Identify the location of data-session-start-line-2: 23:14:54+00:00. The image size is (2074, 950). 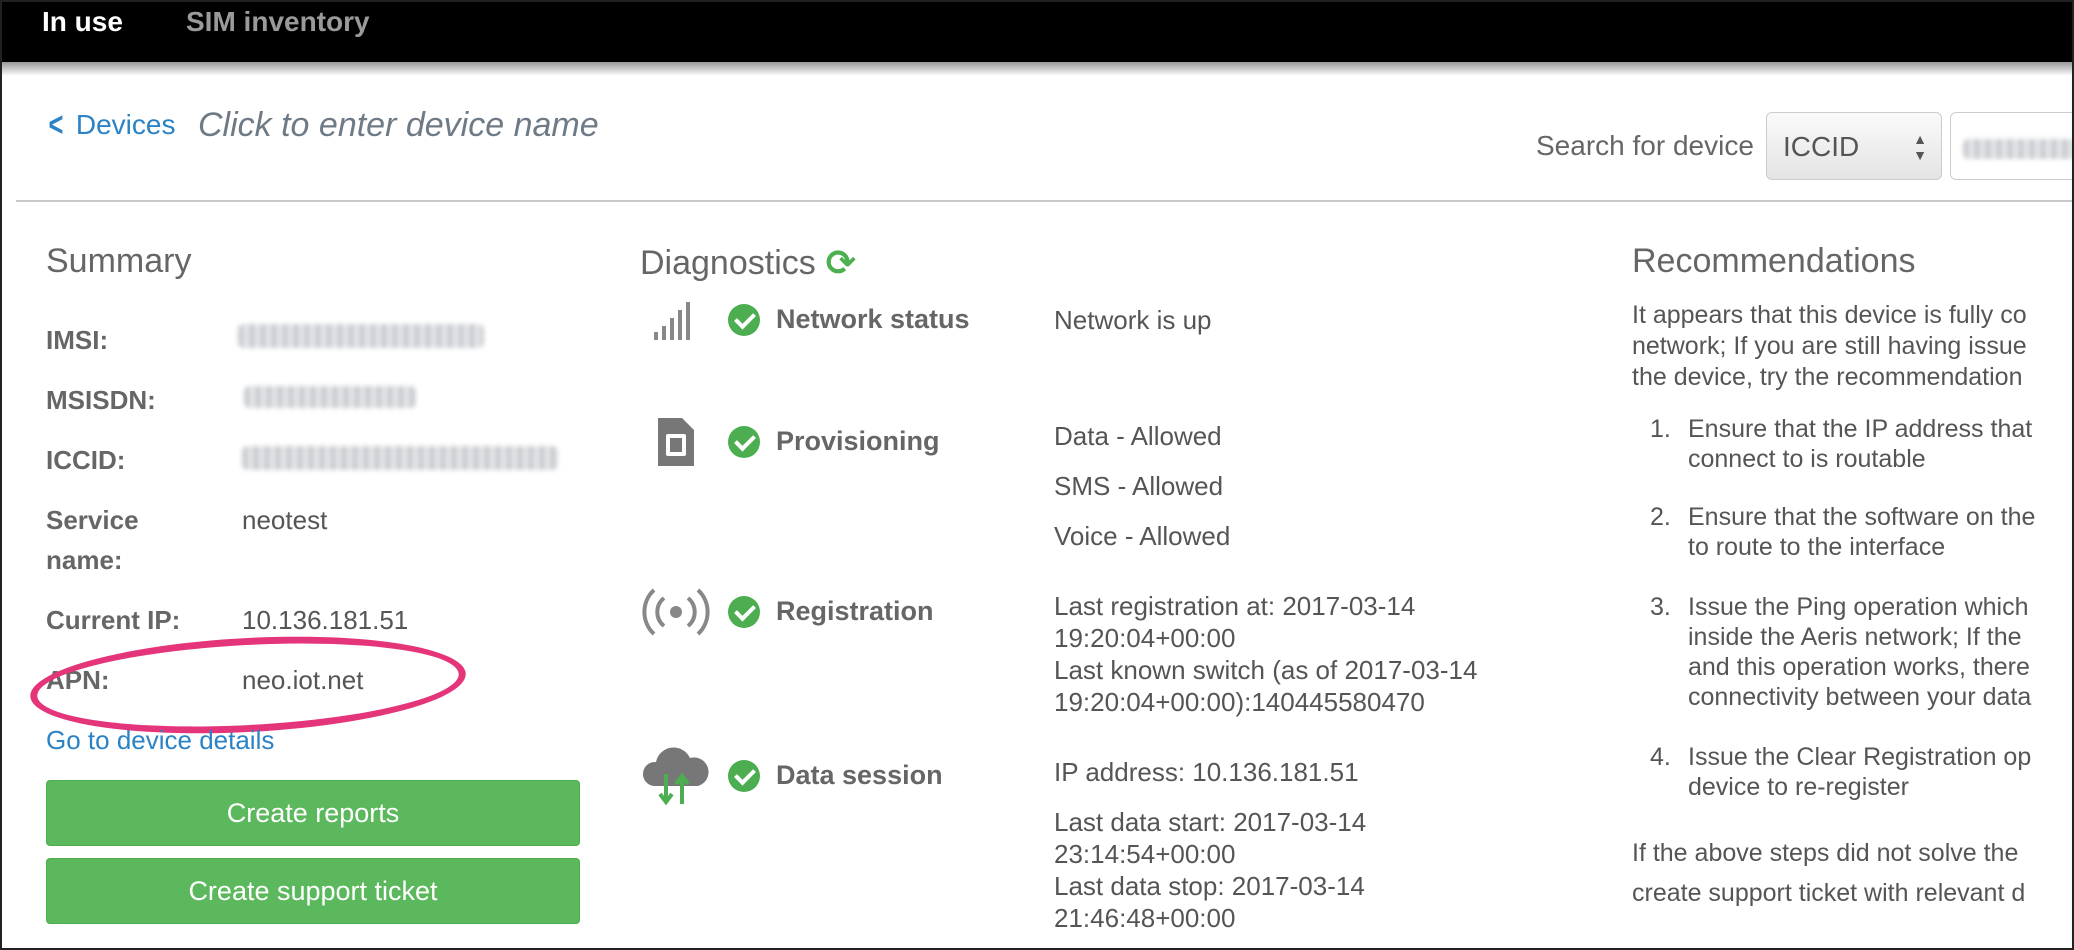
(1145, 854).